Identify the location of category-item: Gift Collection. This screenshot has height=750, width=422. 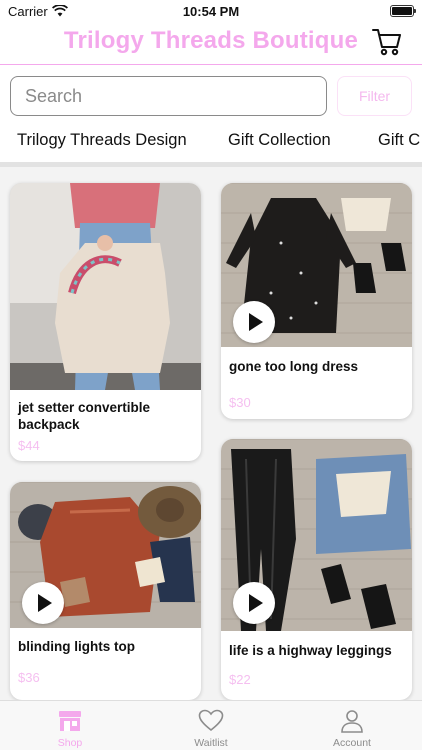
(279, 140).